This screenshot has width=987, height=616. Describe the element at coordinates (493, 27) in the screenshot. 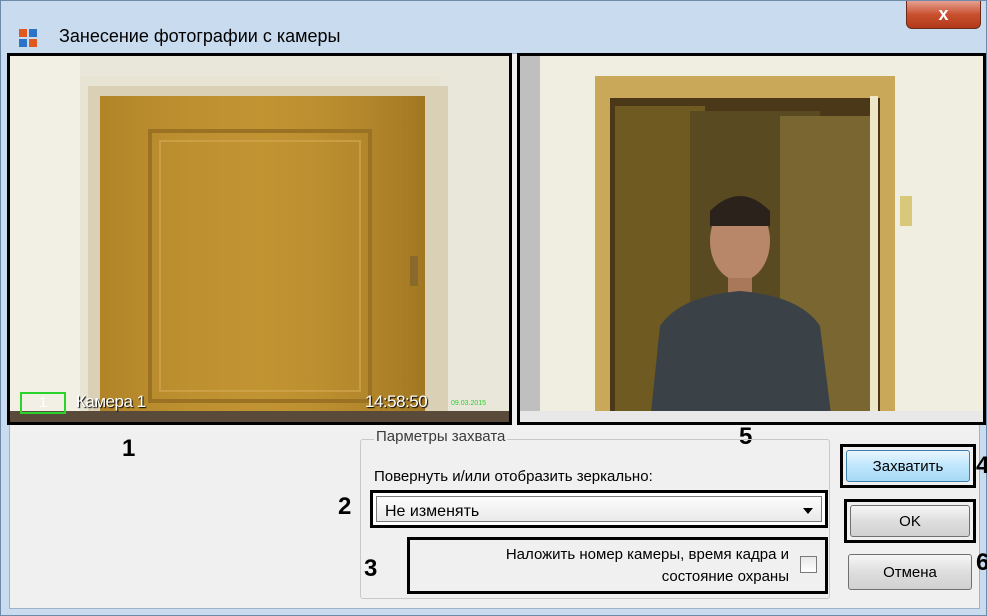

I see `title-bar: Занесение фотографии с камеры x` at that location.